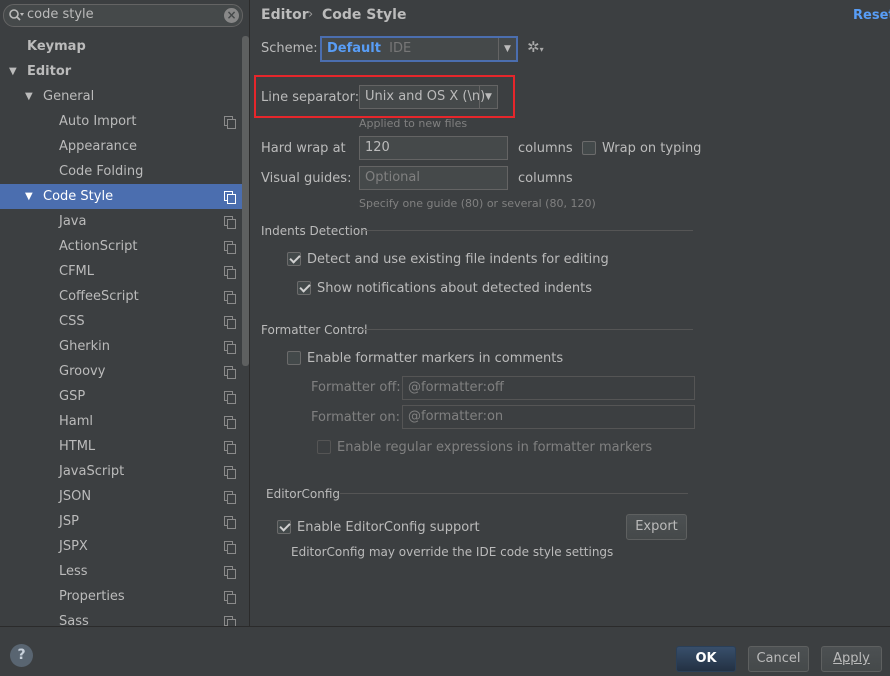  What do you see at coordinates (303, 148) in the screenshot?
I see `hard-wrap-label: Hard wrap at` at bounding box center [303, 148].